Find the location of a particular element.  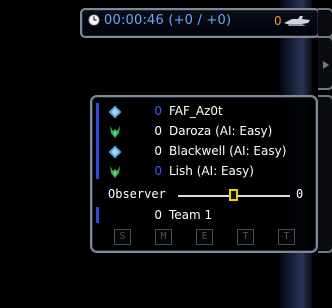

scoreboard-mode-buttons: S M E T T is located at coordinates (206, 237).